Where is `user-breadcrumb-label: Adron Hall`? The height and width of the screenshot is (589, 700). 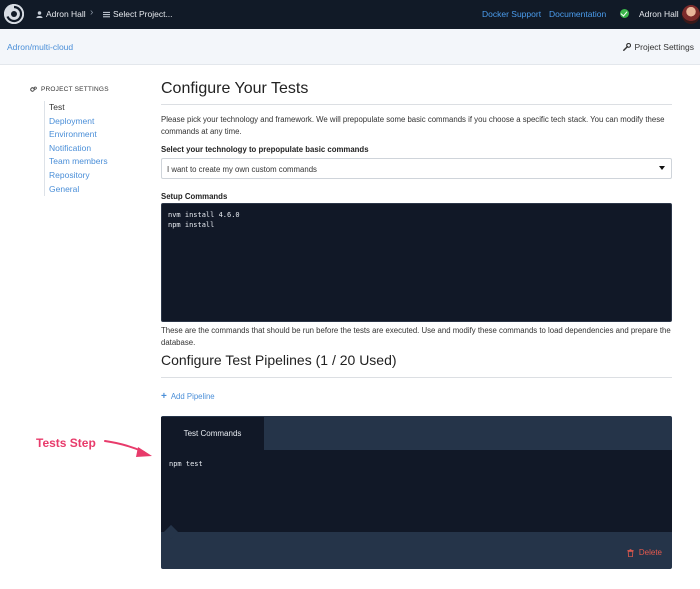
user-breadcrumb-label: Adron Hall is located at coordinates (66, 14).